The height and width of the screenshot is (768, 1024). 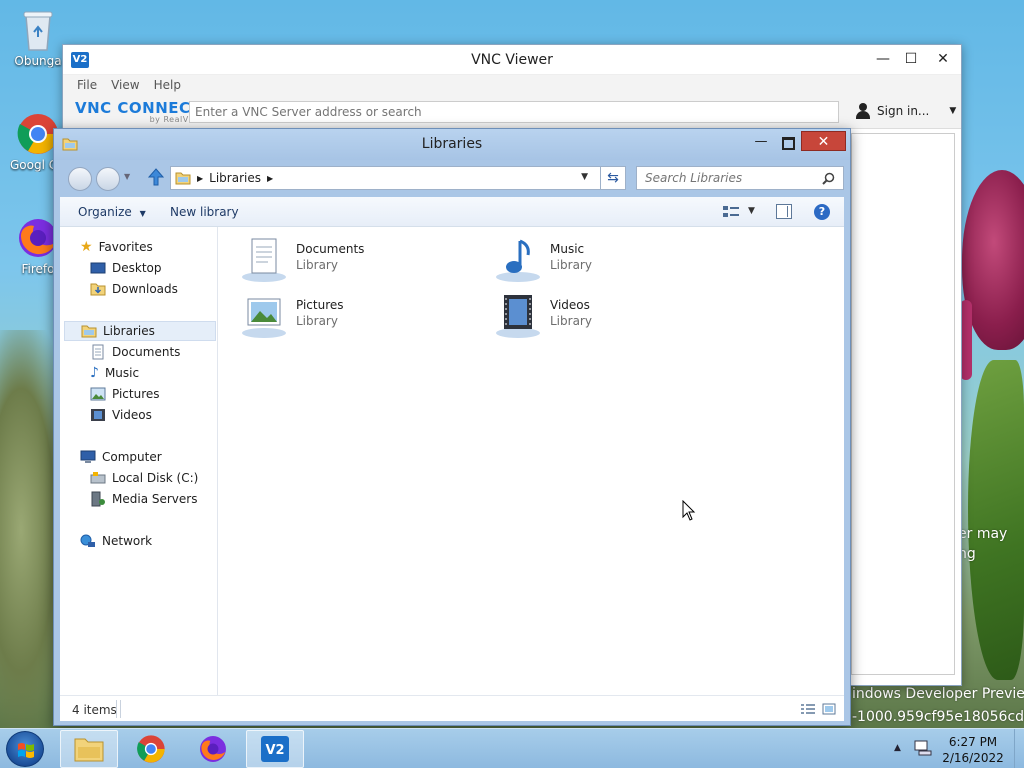 What do you see at coordinates (689, 510) in the screenshot?
I see `mouse-cursor-icon` at bounding box center [689, 510].